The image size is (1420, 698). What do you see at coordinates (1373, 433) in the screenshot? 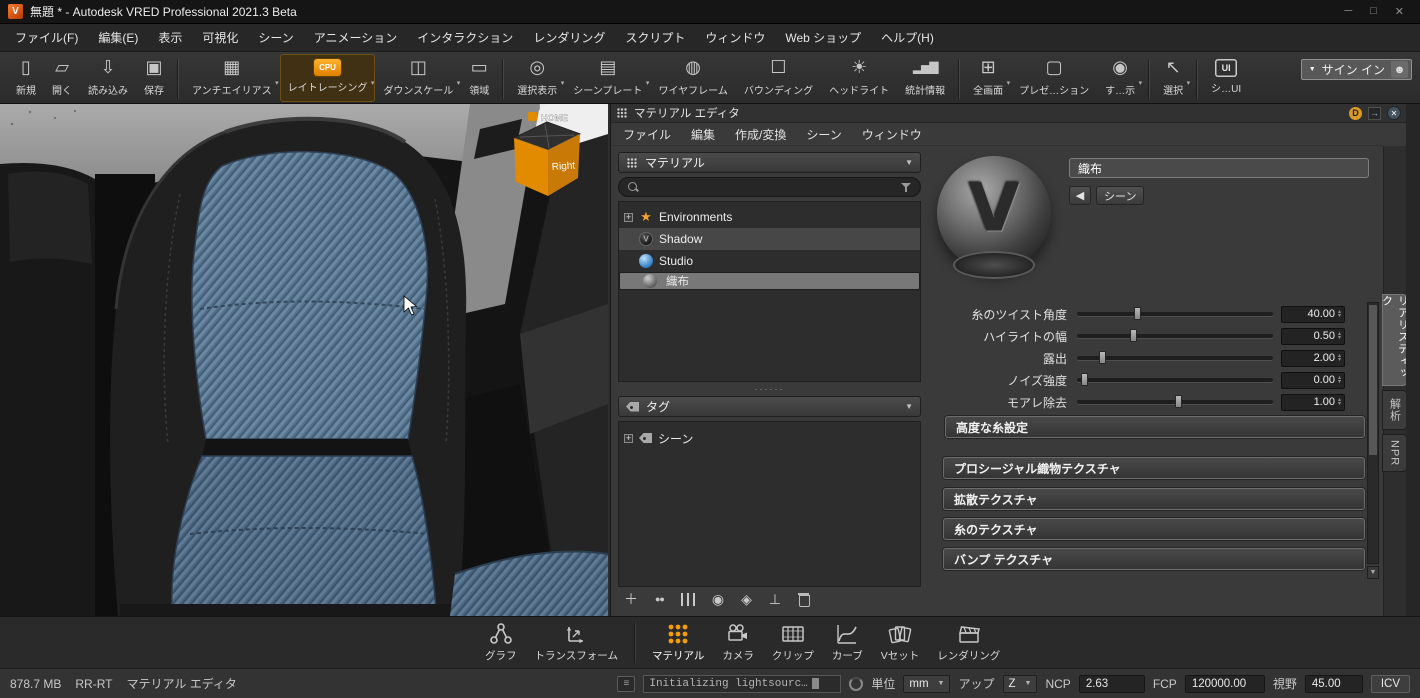
I see `properties-scrollbar` at bounding box center [1373, 433].